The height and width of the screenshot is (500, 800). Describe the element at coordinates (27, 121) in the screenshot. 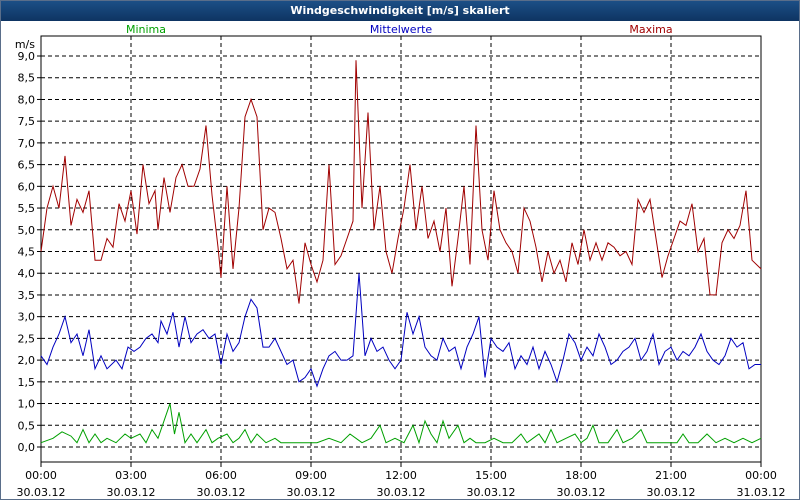

I see `y-tick-label: 7,5` at that location.